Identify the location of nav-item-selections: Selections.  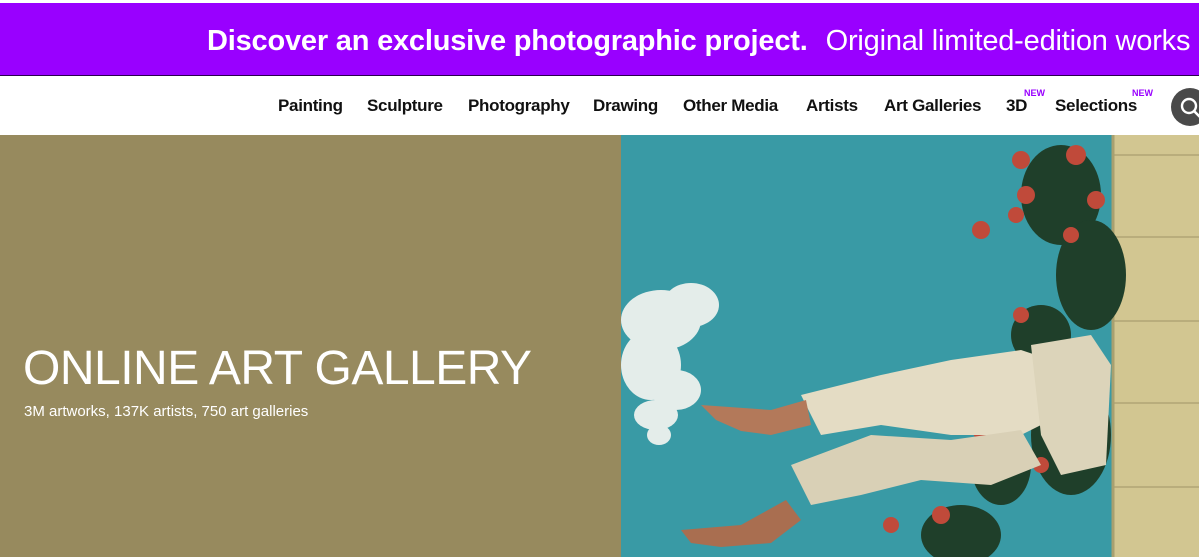
(1096, 106).